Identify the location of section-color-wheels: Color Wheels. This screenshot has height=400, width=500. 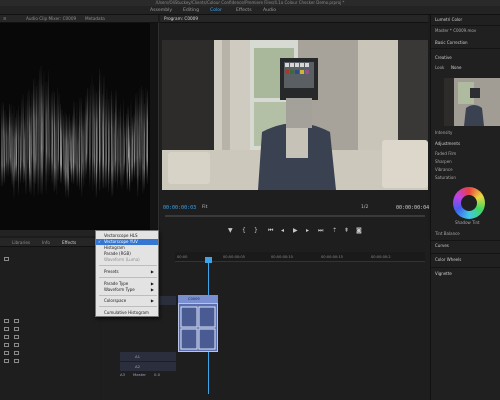
(448, 259).